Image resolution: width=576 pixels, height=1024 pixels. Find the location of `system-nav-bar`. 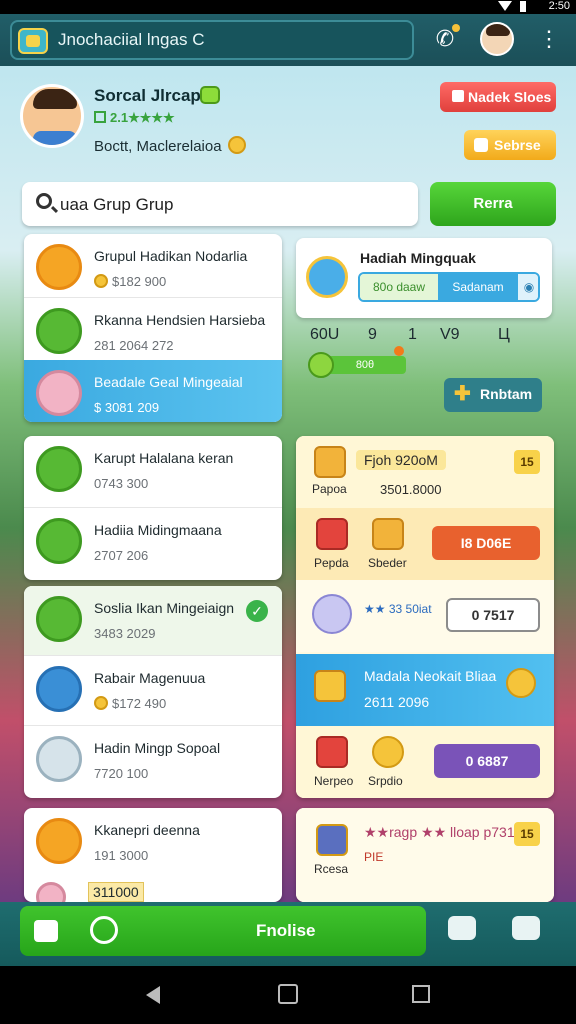

system-nav-bar is located at coordinates (288, 995).